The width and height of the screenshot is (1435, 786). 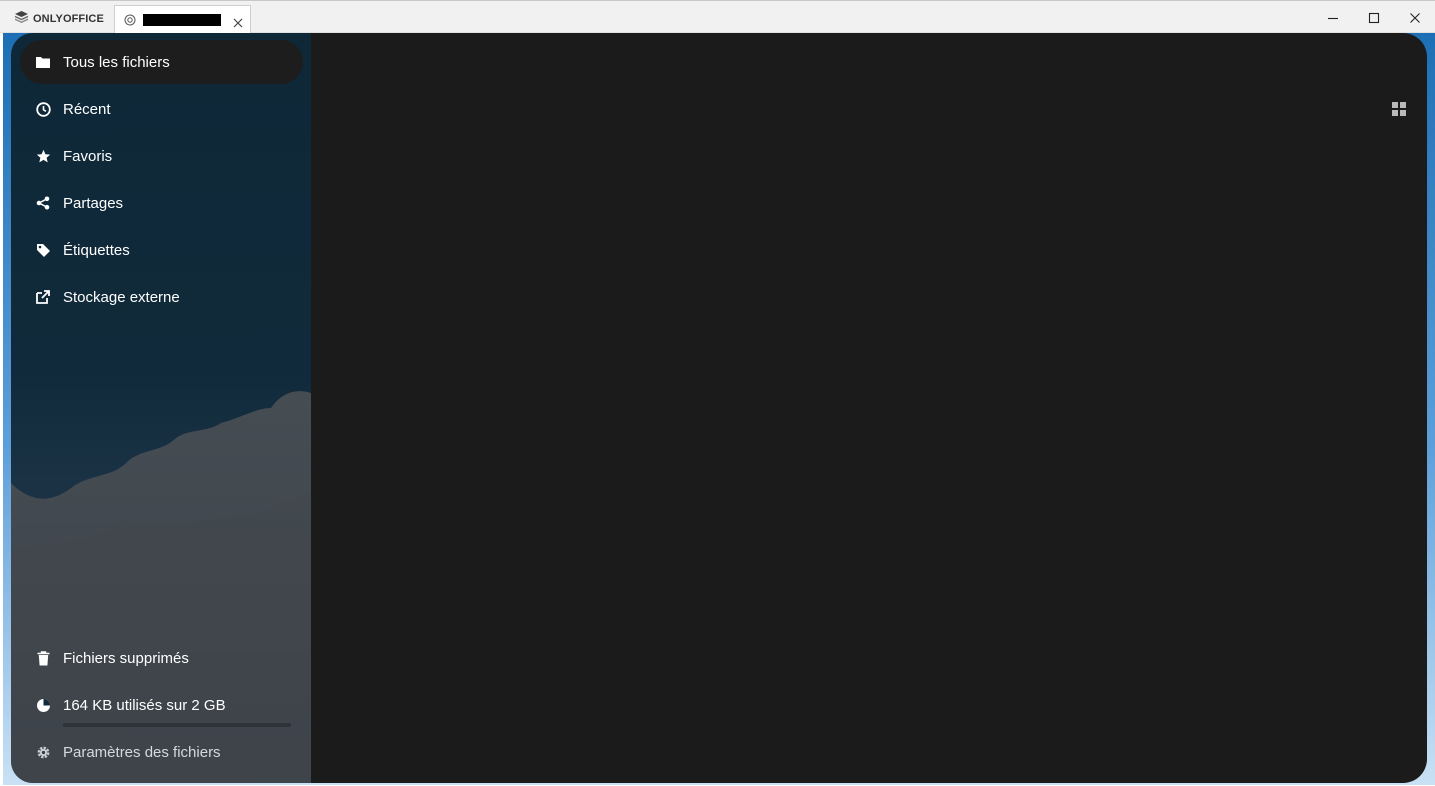 I want to click on onlyoffice-logo-icon, so click(x=21, y=19).